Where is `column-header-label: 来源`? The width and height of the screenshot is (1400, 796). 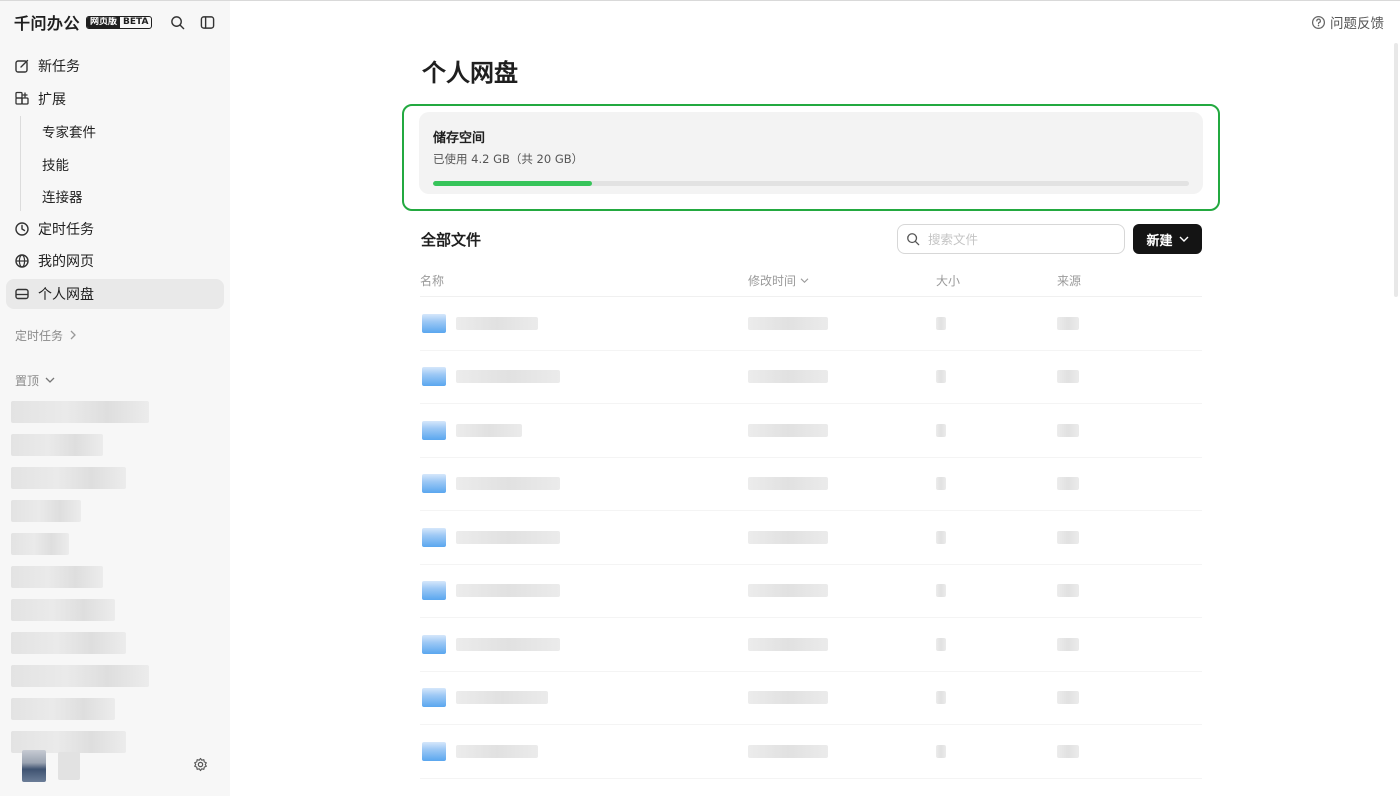 column-header-label: 来源 is located at coordinates (1069, 281).